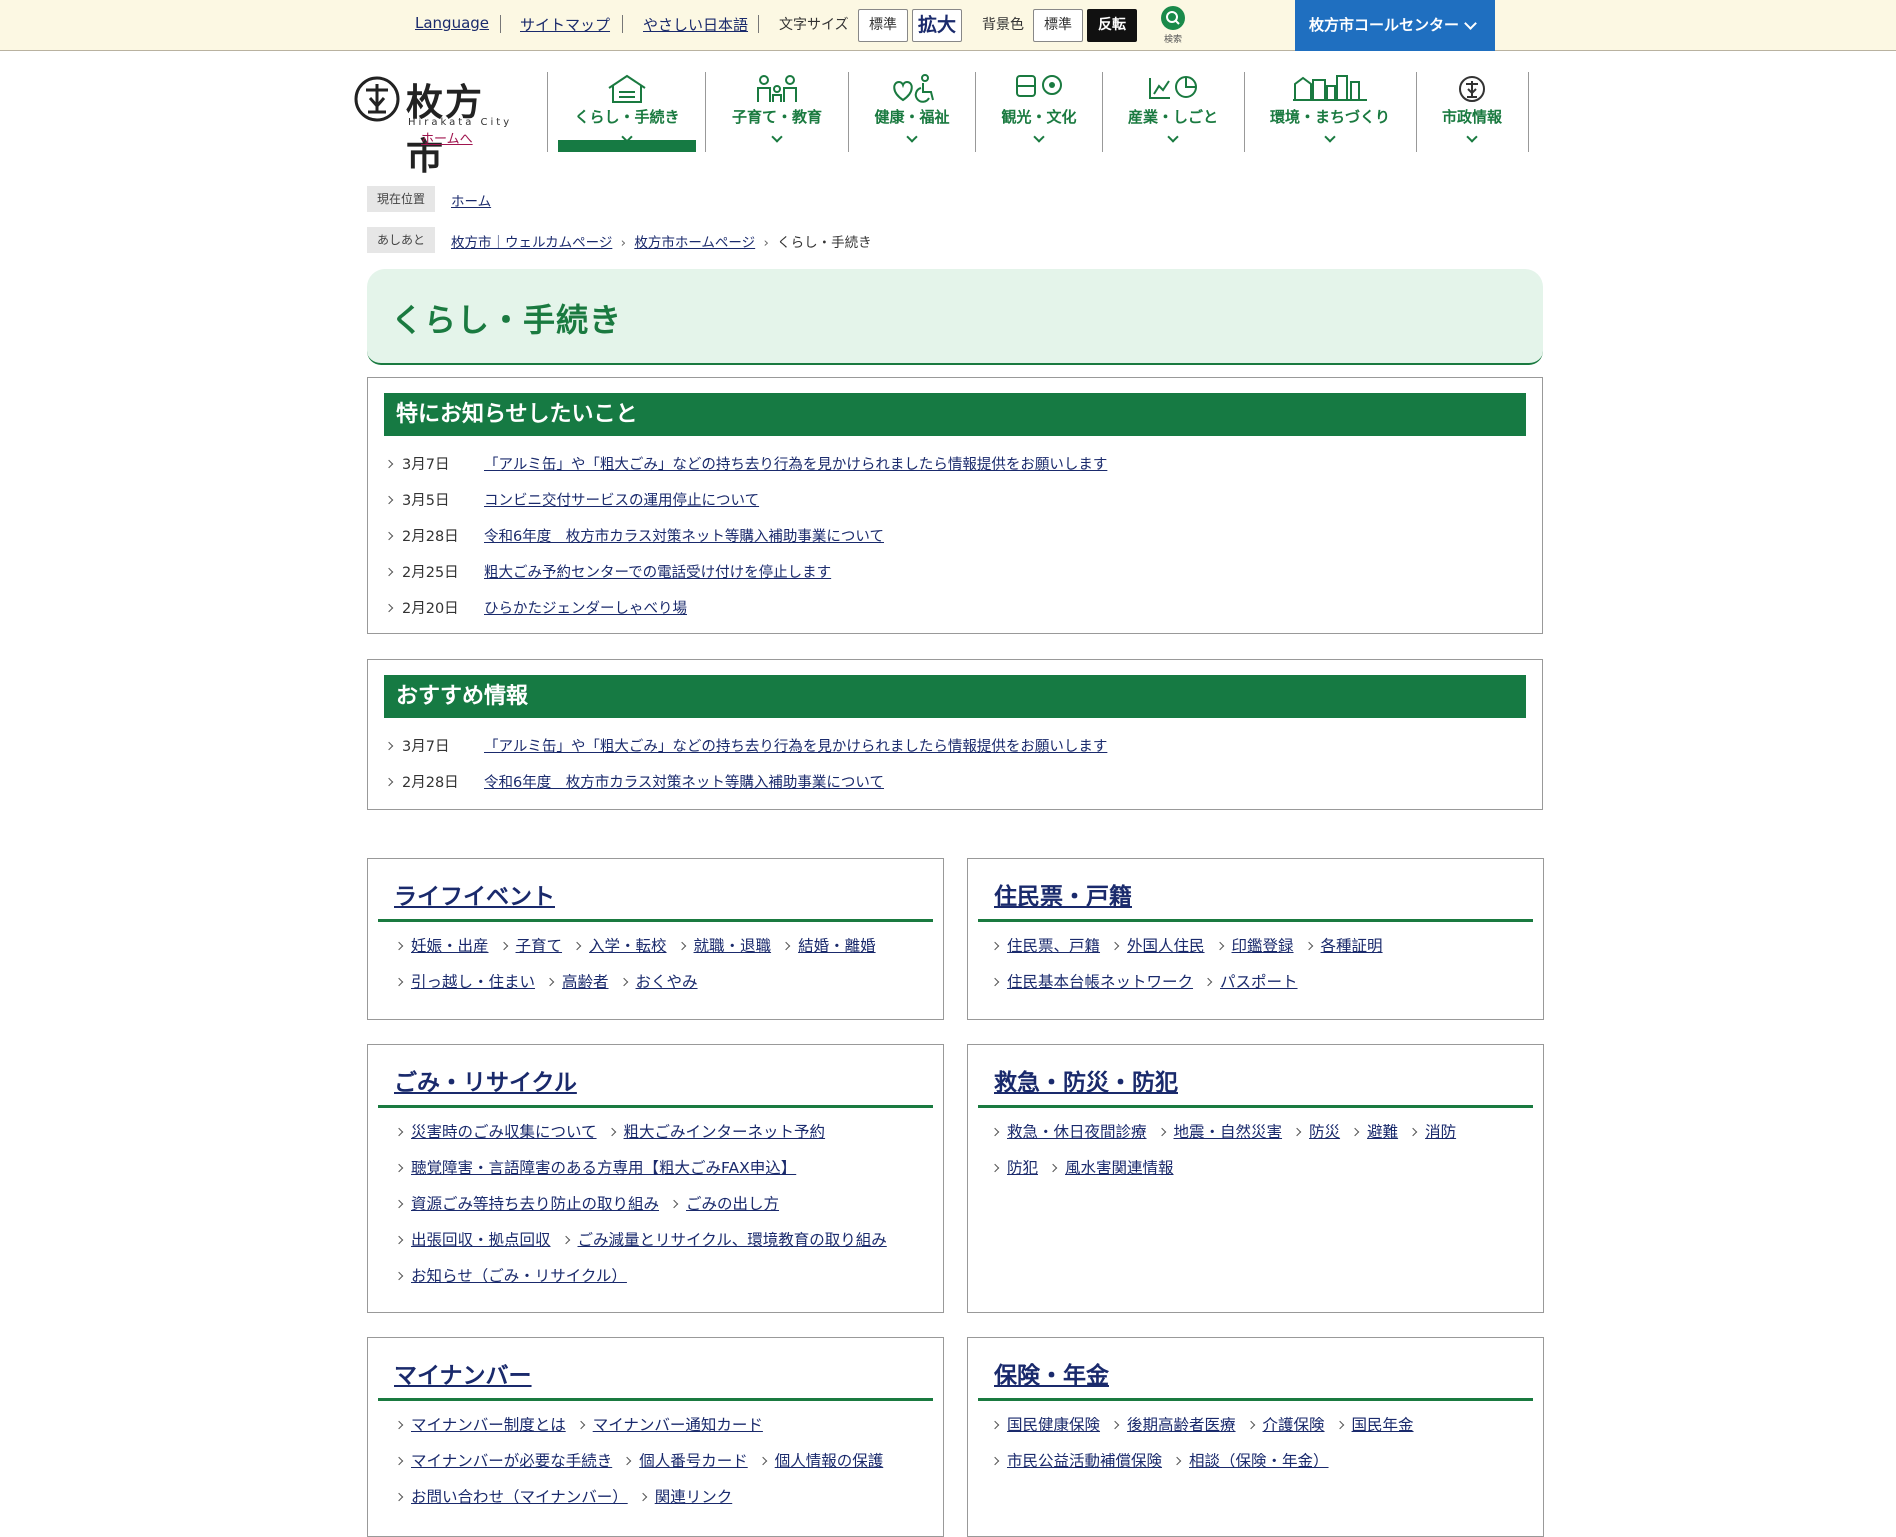 The width and height of the screenshot is (1896, 1537). Describe the element at coordinates (667, 982) in the screenshot. I see `category-link: おくやみ` at that location.